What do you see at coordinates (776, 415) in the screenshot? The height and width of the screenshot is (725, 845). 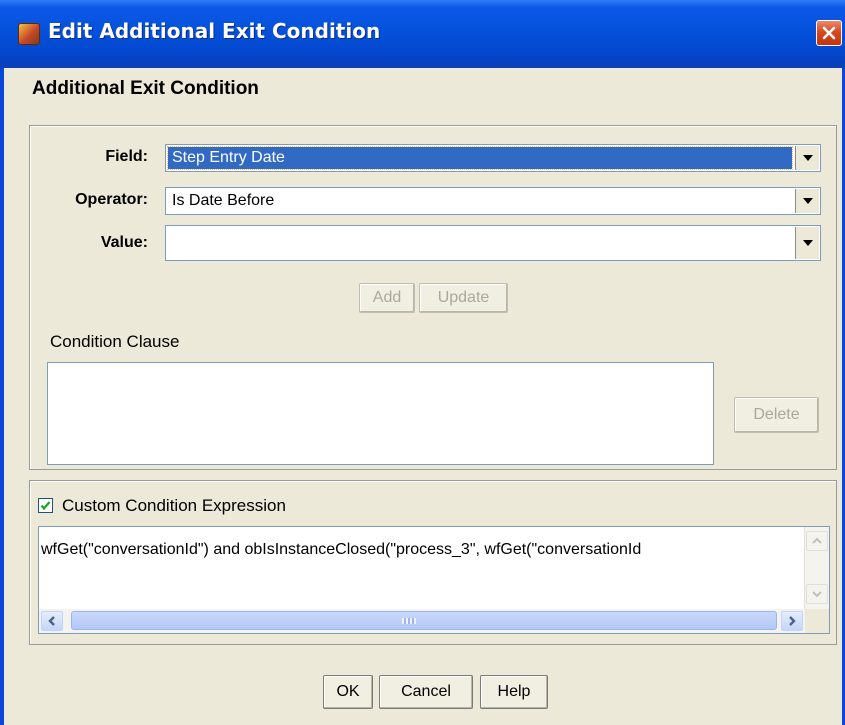 I see `delete-button: Delete` at bounding box center [776, 415].